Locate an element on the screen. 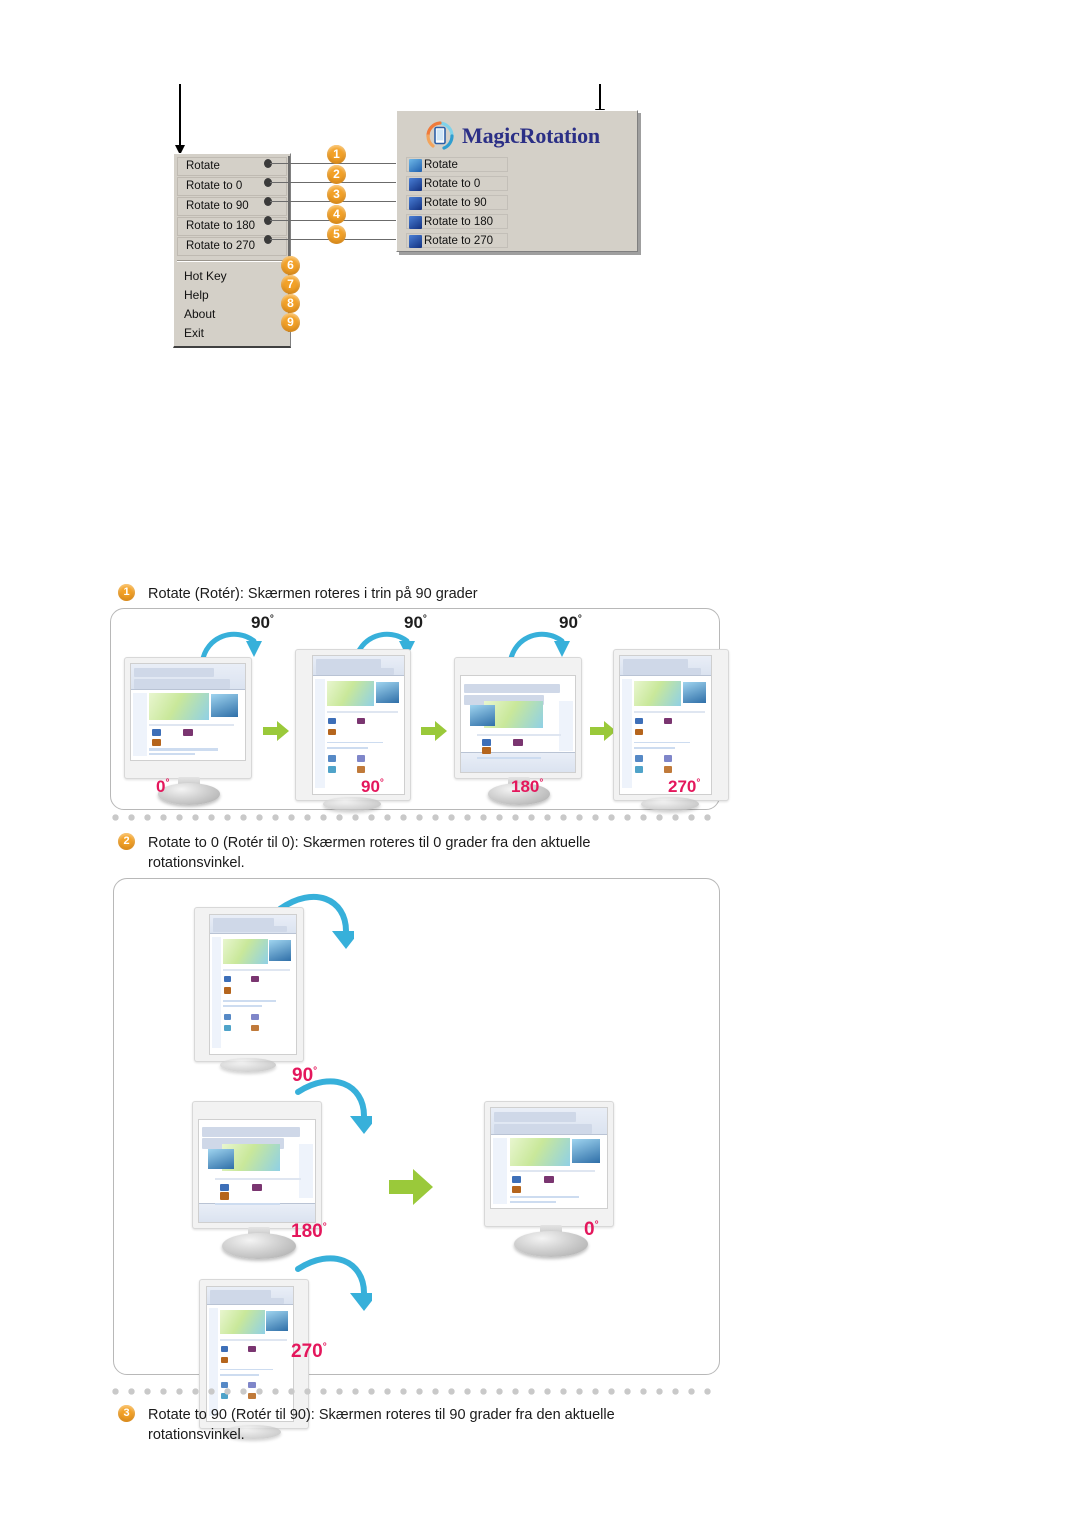 The image size is (1080, 1527). angle-label-0: 0° is located at coordinates (163, 786).